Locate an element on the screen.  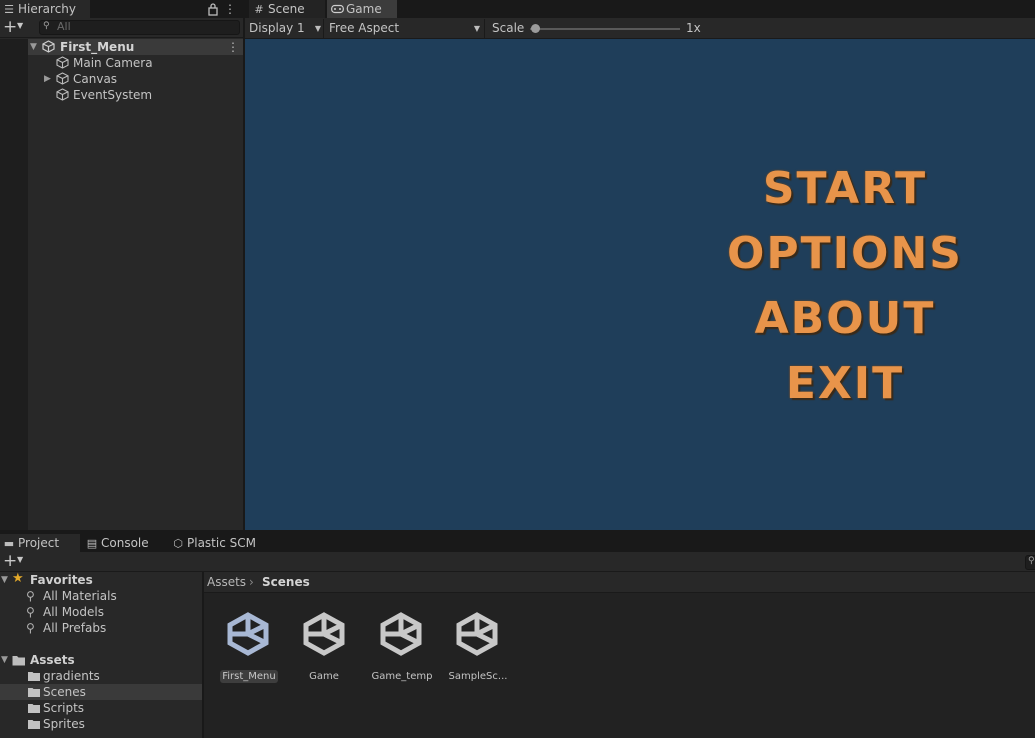
chevron-right-icon: › is located at coordinates (251, 582).